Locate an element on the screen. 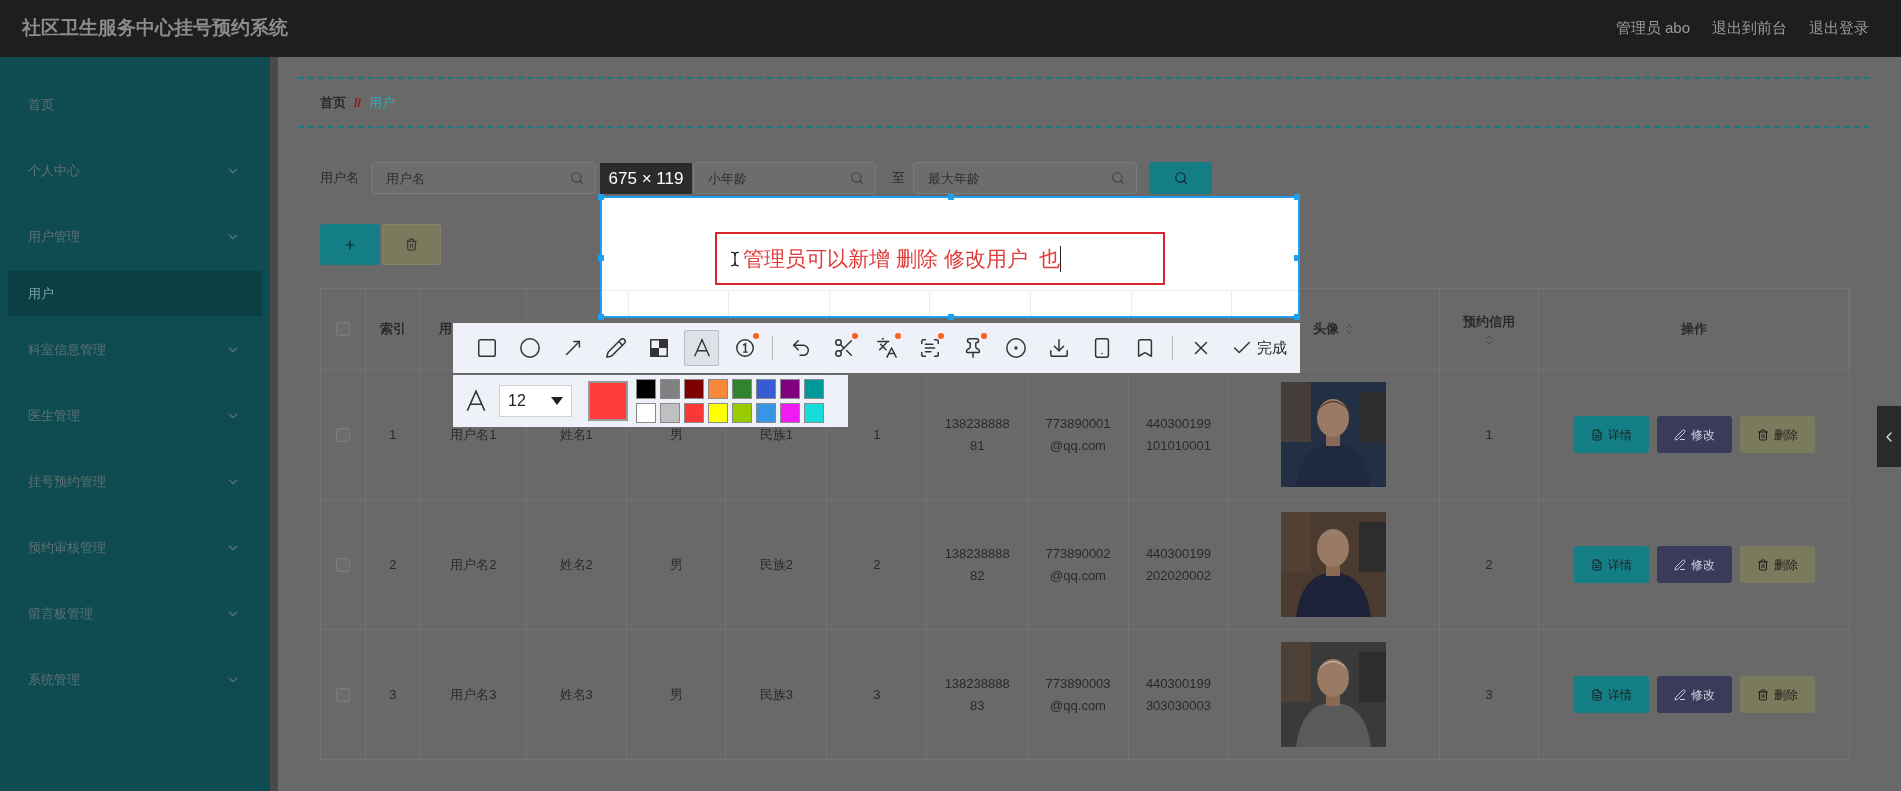  sidebar-item: 医生管理 is located at coordinates (135, 416).